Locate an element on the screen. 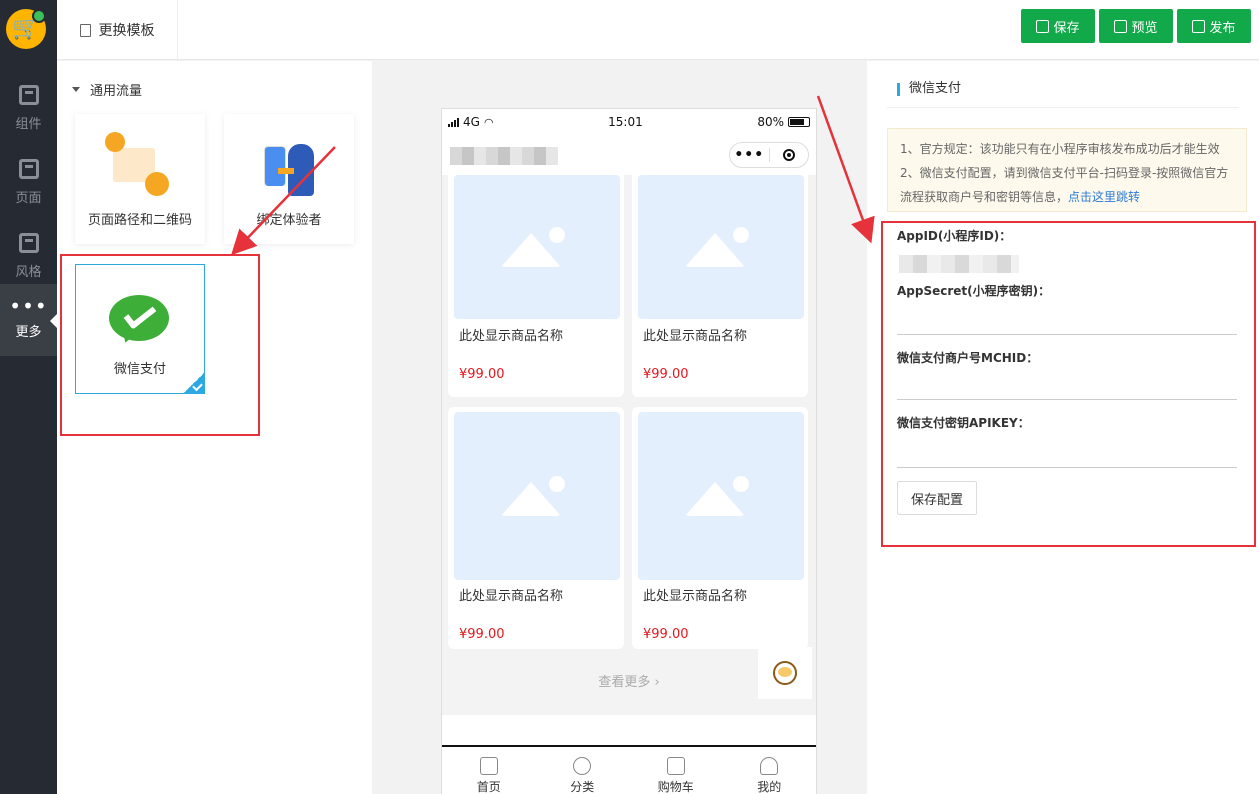 The height and width of the screenshot is (794, 1259). change-template-button: 更换模板 is located at coordinates (117, 30).